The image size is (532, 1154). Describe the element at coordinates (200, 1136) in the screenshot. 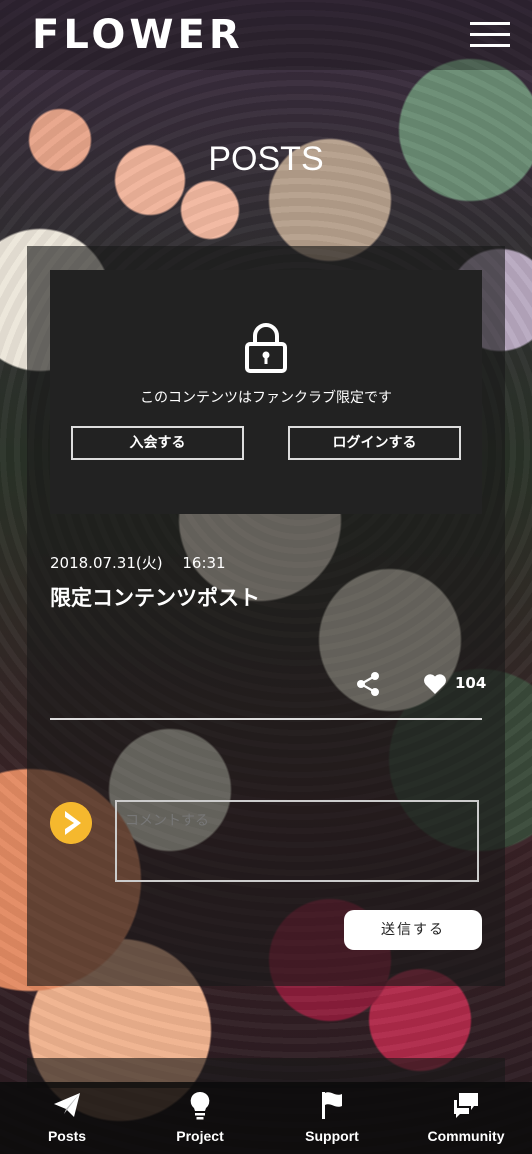

I see `nav-label-project: Project` at that location.